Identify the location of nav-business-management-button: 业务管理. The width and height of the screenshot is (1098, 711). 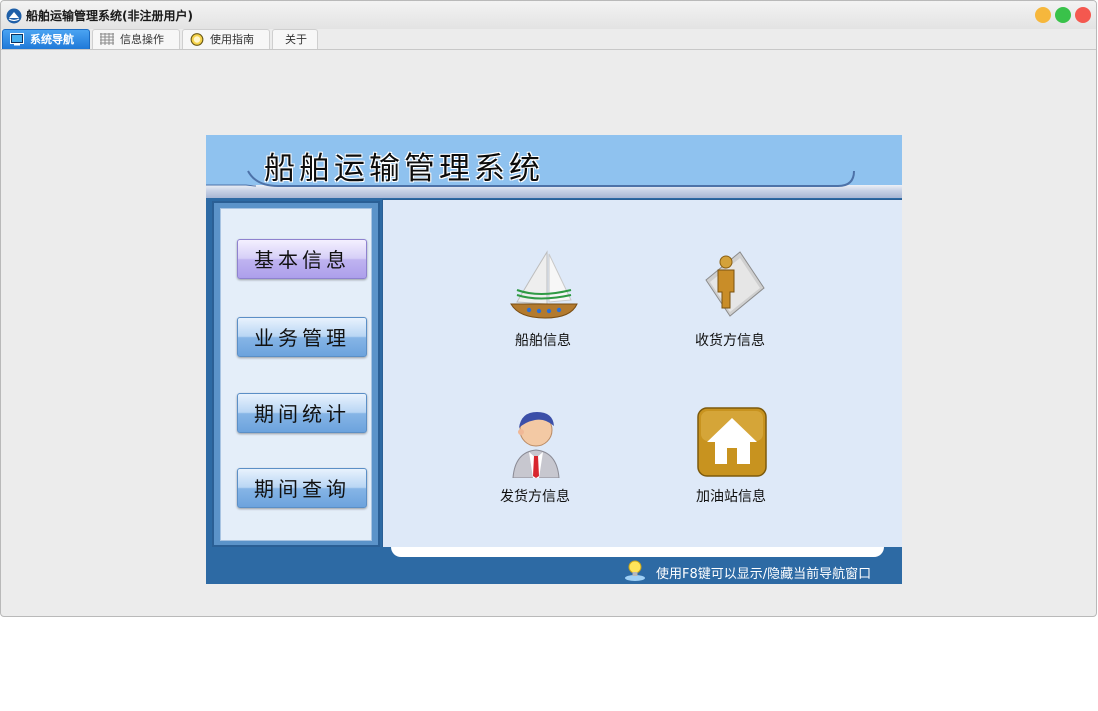
(302, 337).